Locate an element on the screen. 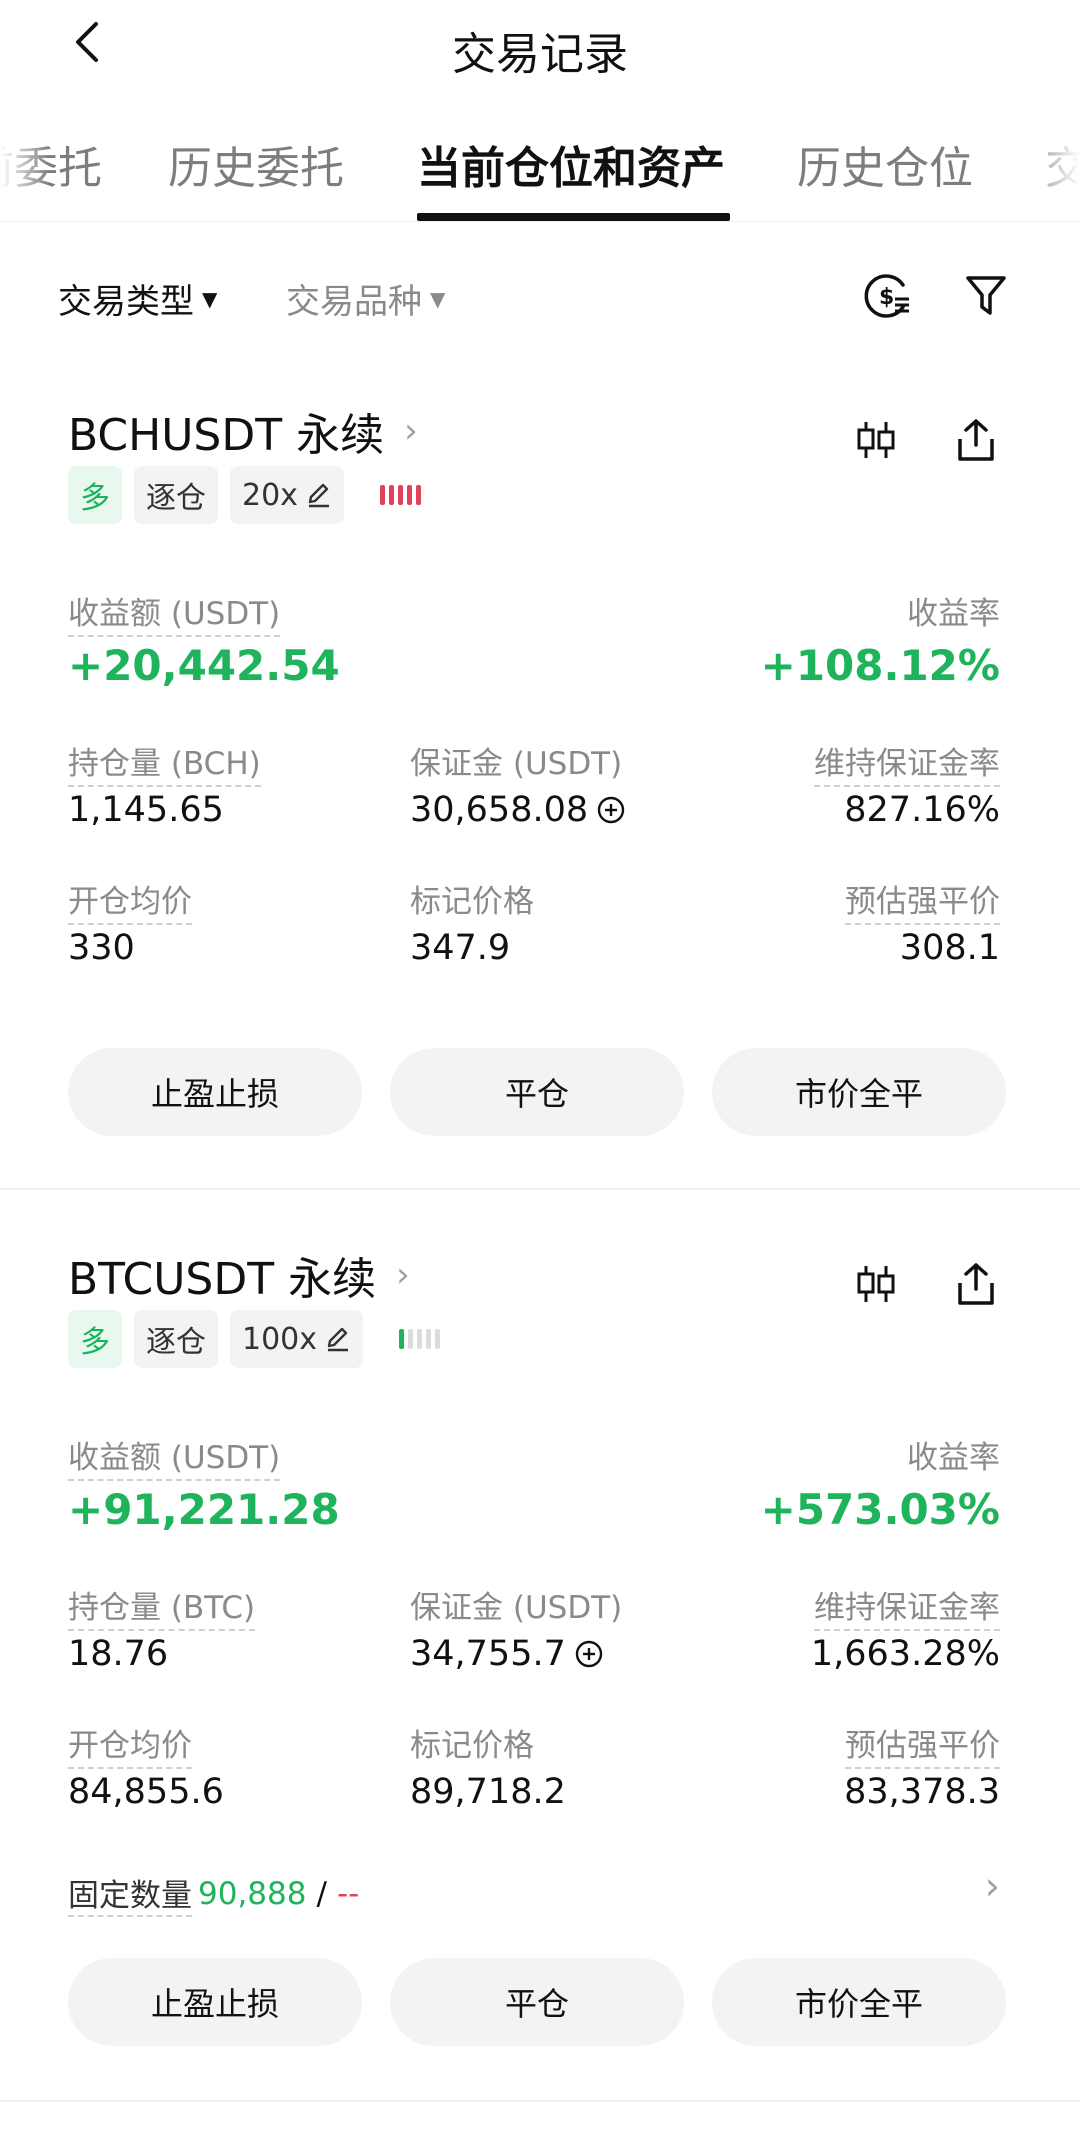  pnl-value: +91,221.28 is located at coordinates (204, 1509).